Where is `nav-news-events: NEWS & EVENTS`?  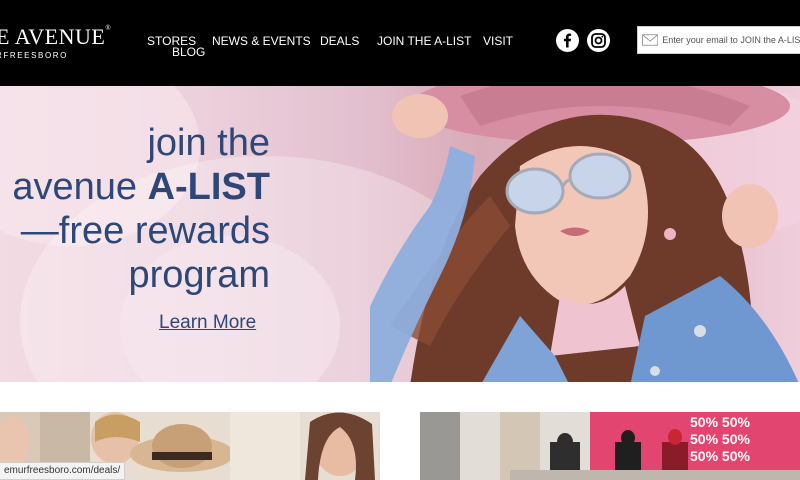 nav-news-events: NEWS & EVENTS is located at coordinates (261, 41).